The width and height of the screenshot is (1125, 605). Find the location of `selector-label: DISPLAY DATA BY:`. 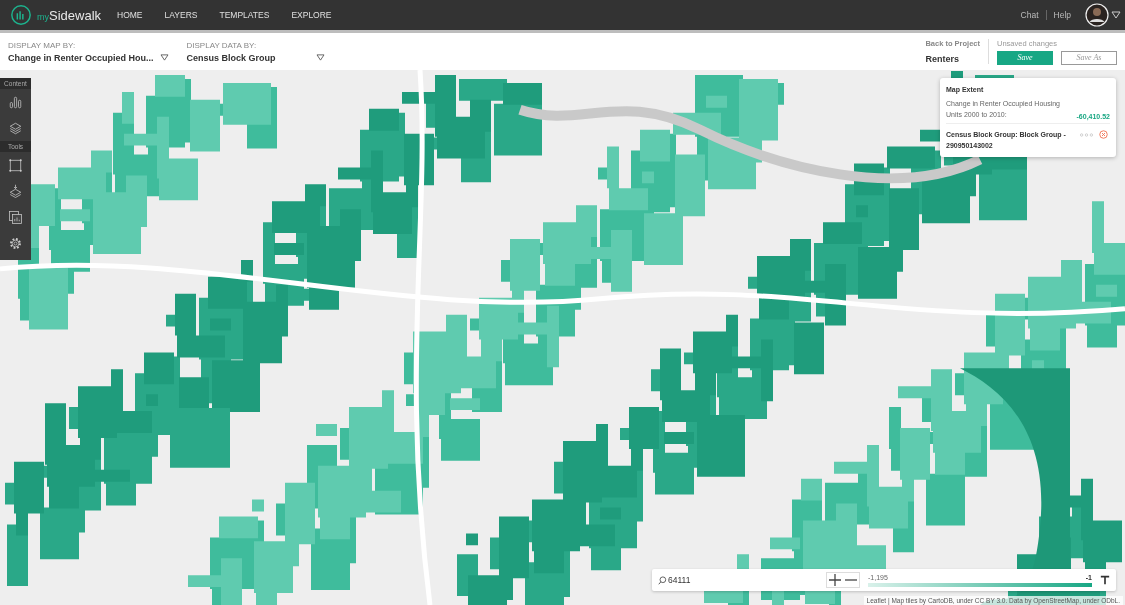

selector-label: DISPLAY DATA BY: is located at coordinates (222, 45).